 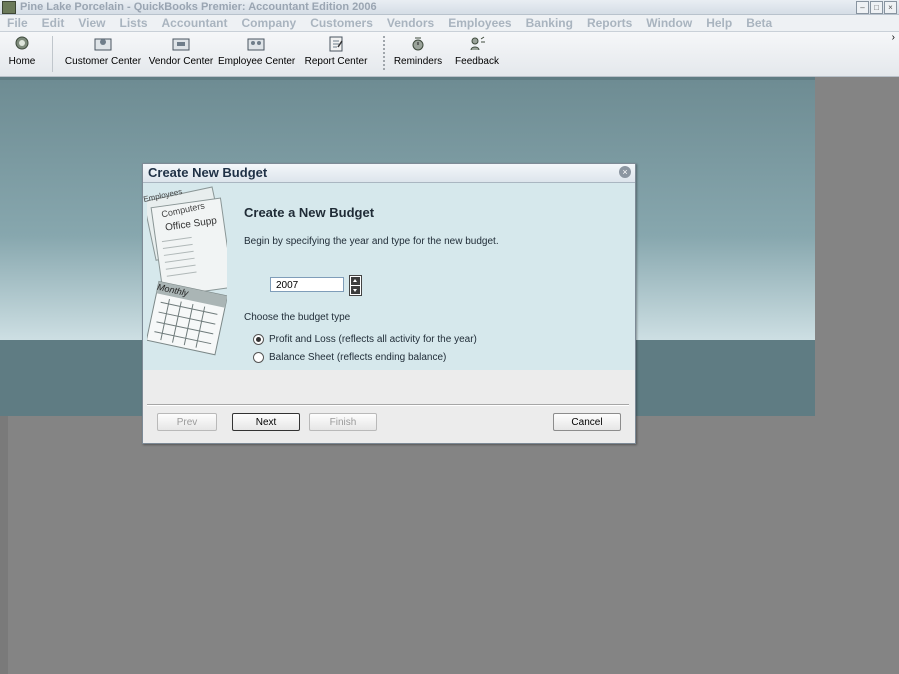 I want to click on menu-lists: Lists, so click(x=133, y=23).